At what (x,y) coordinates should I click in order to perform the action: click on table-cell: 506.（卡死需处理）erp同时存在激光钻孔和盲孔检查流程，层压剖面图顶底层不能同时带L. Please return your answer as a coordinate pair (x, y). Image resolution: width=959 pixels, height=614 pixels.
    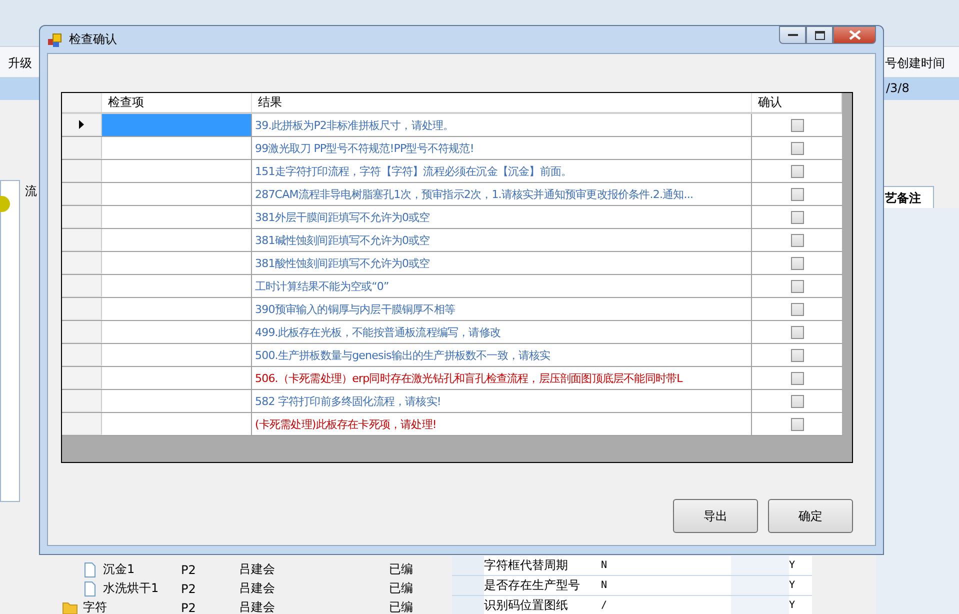
    Looking at the image, I should click on (502, 378).